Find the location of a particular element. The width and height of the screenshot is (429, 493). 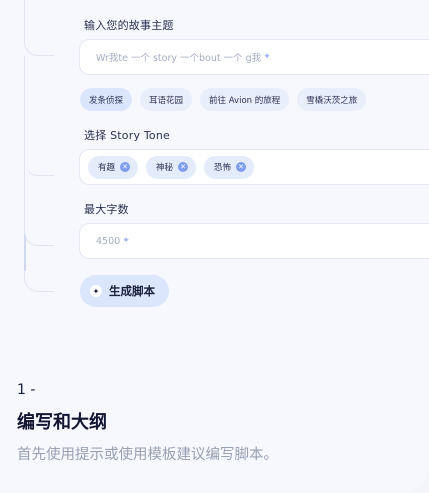

words-placeholder: 4500 is located at coordinates (108, 241).